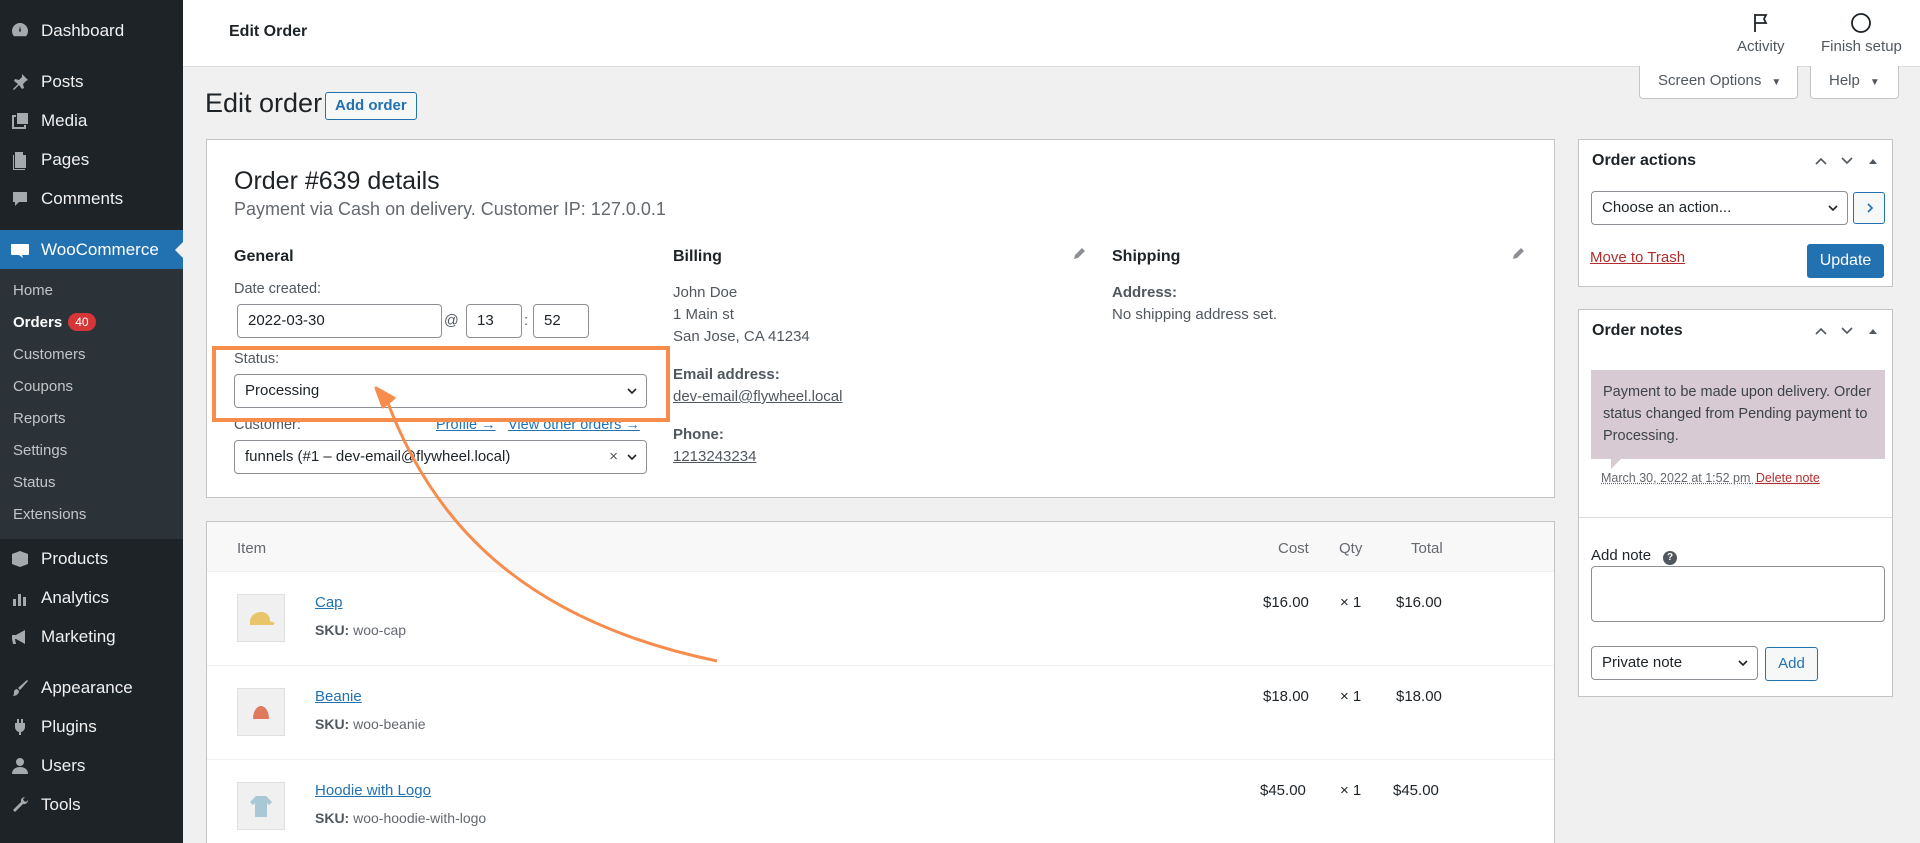 The height and width of the screenshot is (843, 1920). Describe the element at coordinates (332, 724) in the screenshot. I see `sku-label: SKU:` at that location.